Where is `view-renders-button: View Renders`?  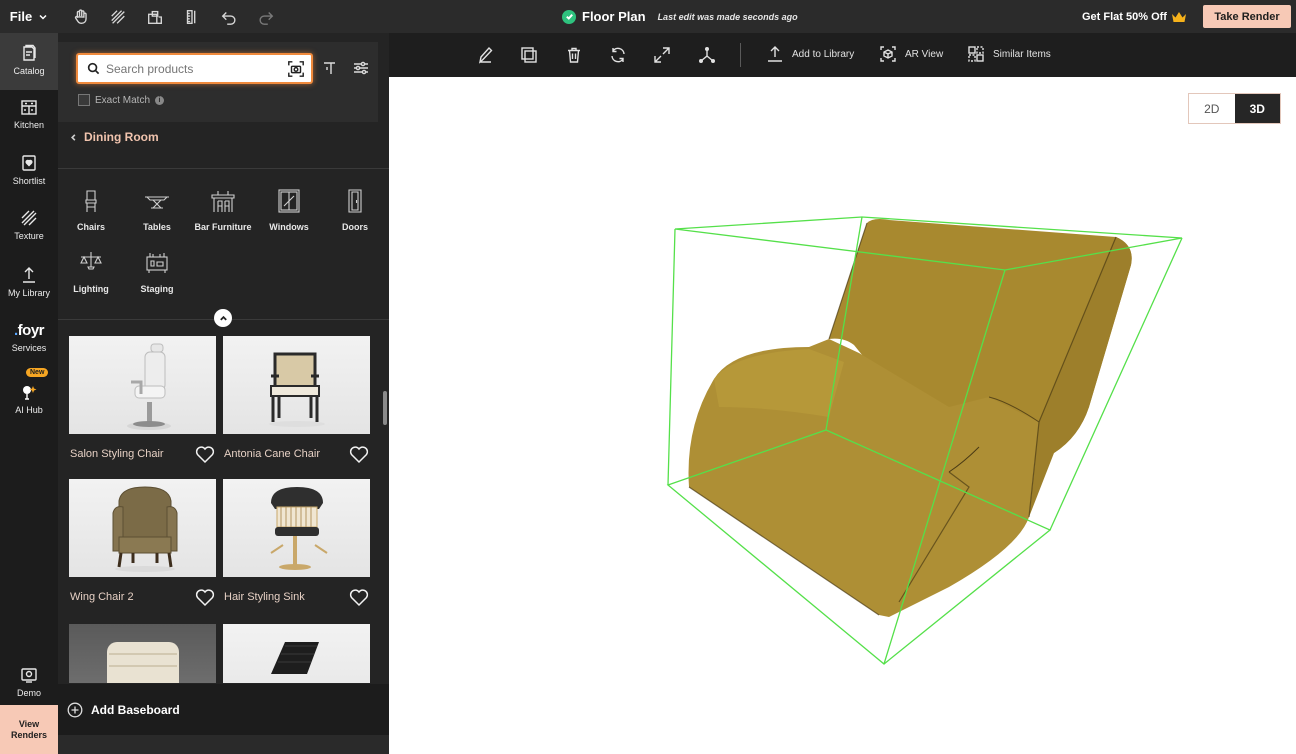 view-renders-button: View Renders is located at coordinates (29, 729).